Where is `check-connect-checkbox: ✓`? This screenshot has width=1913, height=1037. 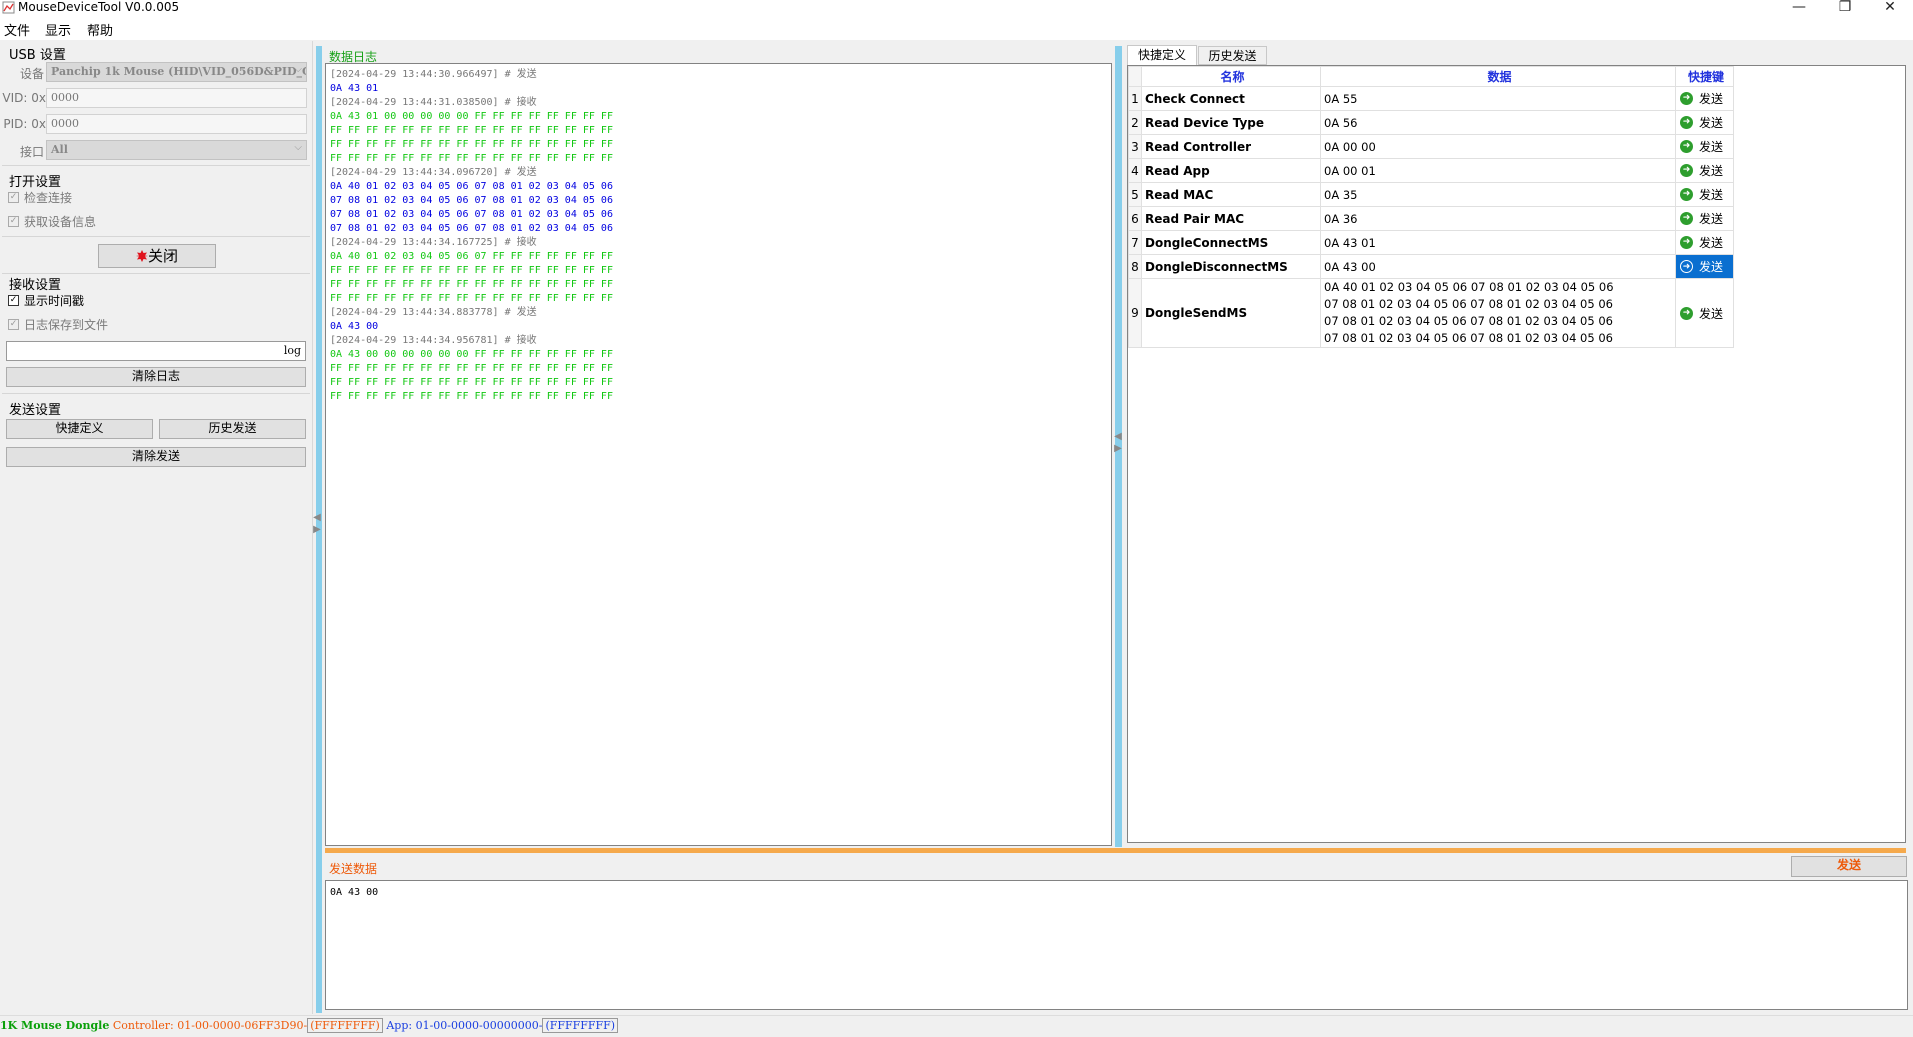 check-connect-checkbox: ✓ is located at coordinates (13, 197).